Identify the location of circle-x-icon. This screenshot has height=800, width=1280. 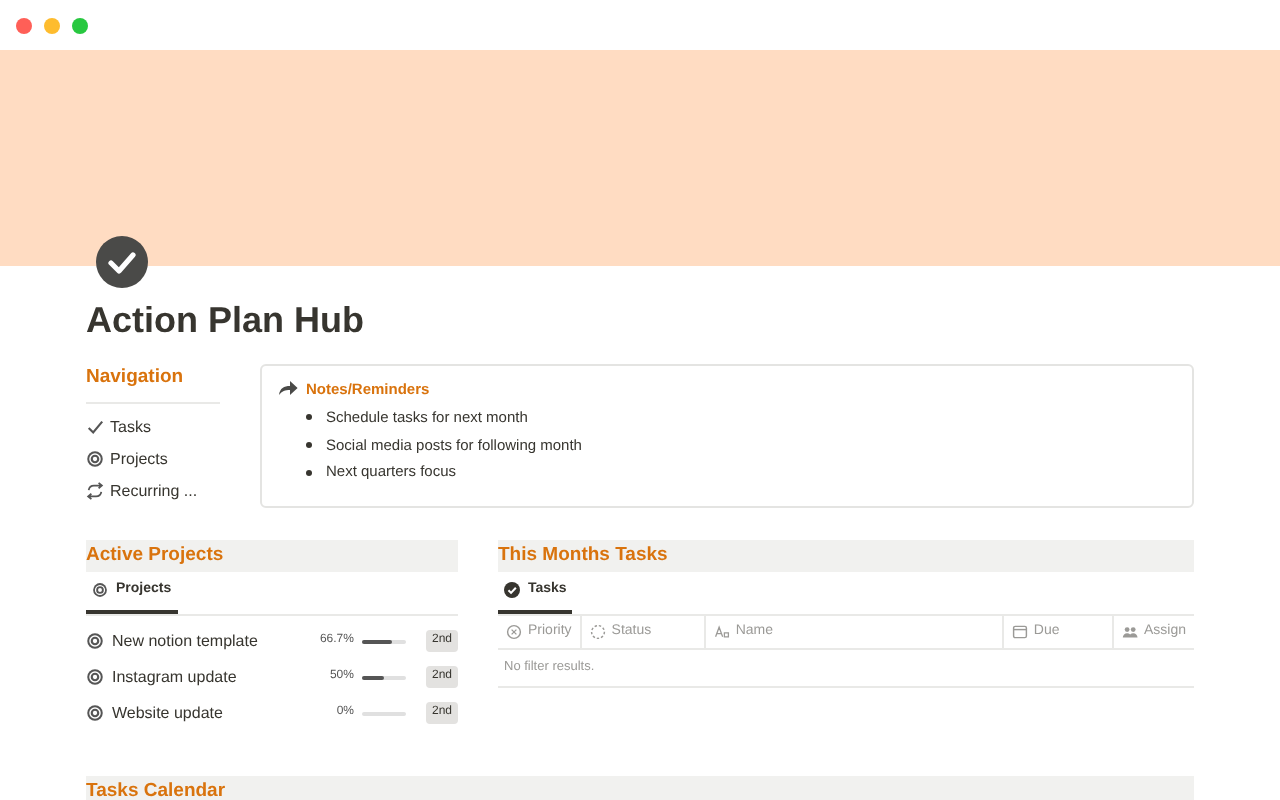
(514, 631).